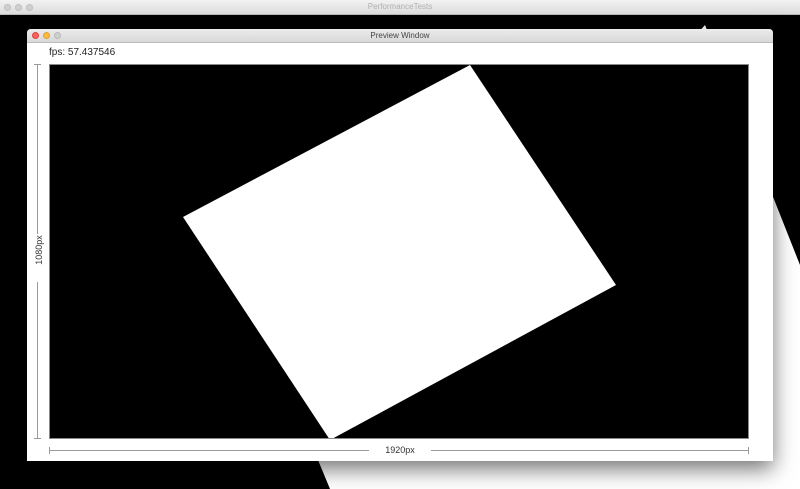  I want to click on window-title: Preview Window, so click(400, 35).